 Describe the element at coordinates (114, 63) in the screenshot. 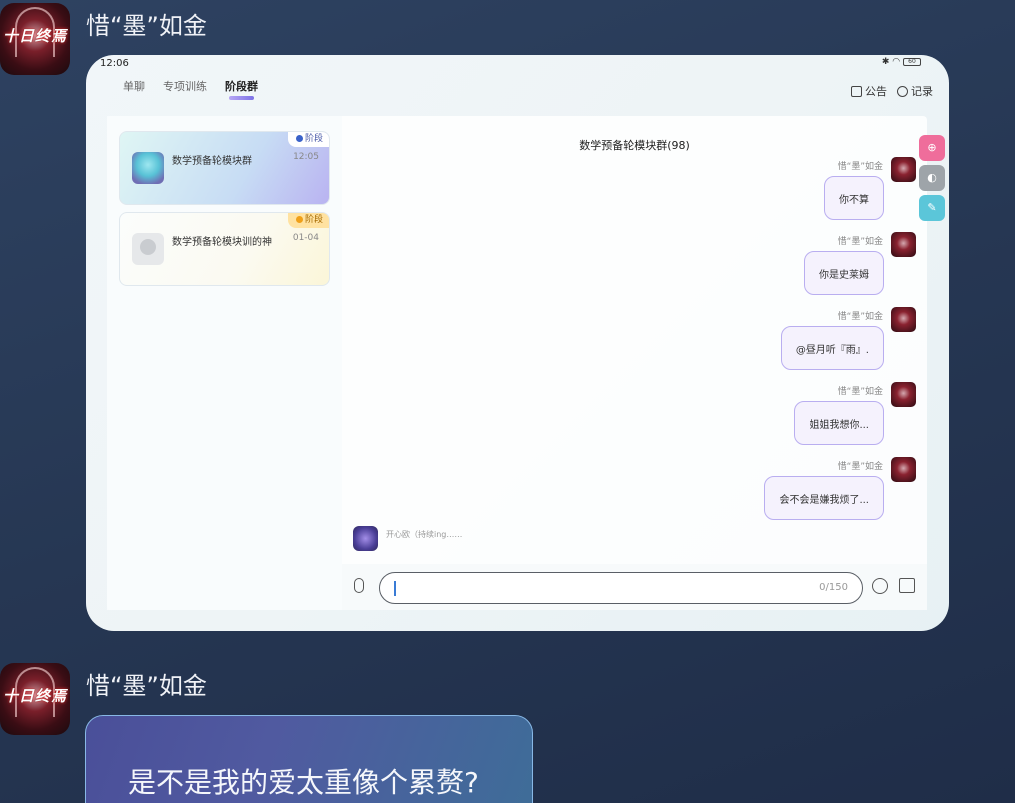

I see `status-time: 12:06` at that location.